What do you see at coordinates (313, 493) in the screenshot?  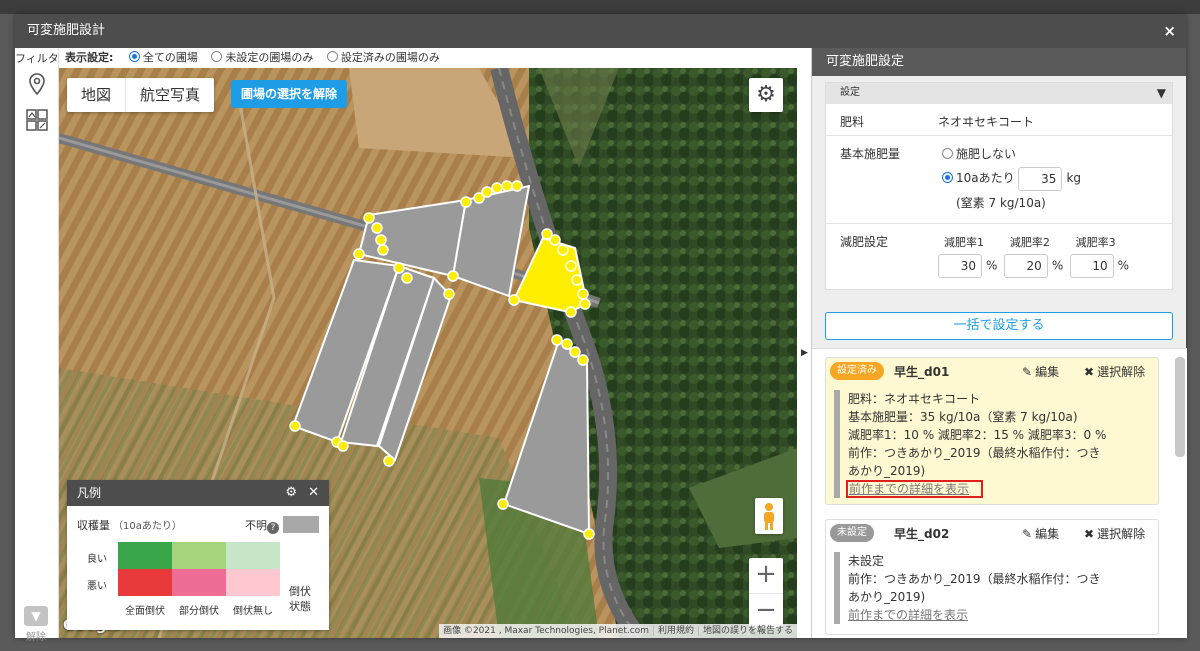 I see `legend-close-icon: ✕` at bounding box center [313, 493].